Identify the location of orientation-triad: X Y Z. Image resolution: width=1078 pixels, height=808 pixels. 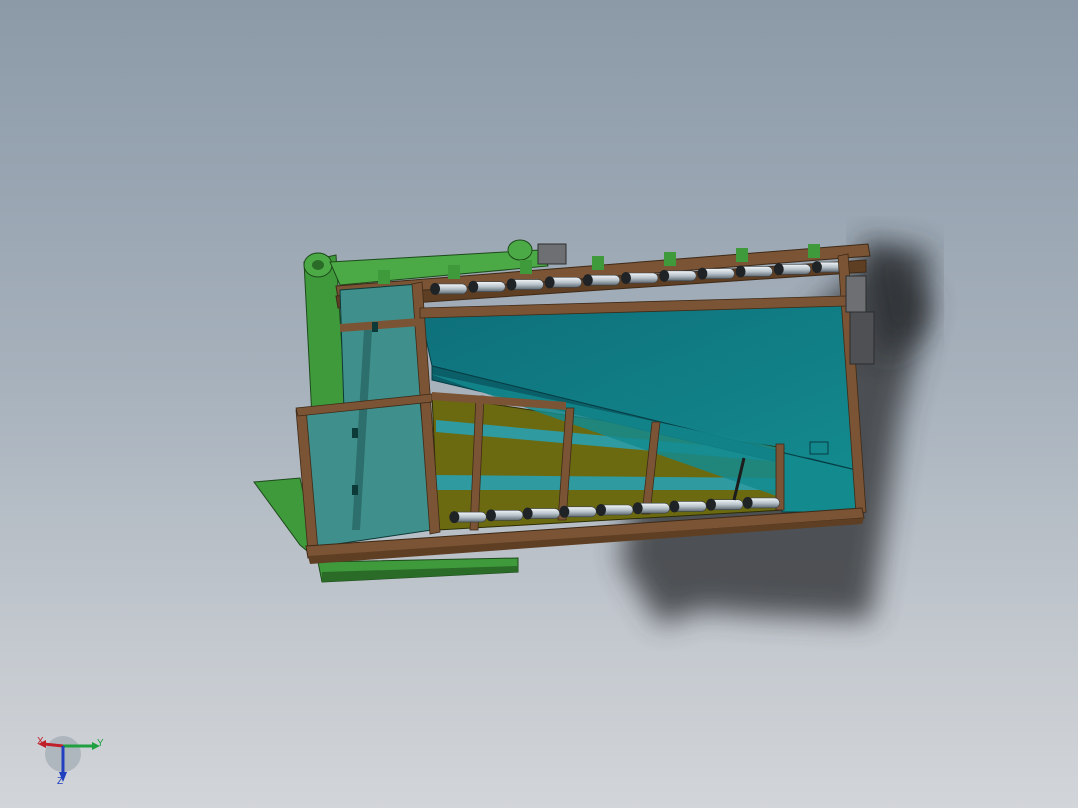
(70, 762).